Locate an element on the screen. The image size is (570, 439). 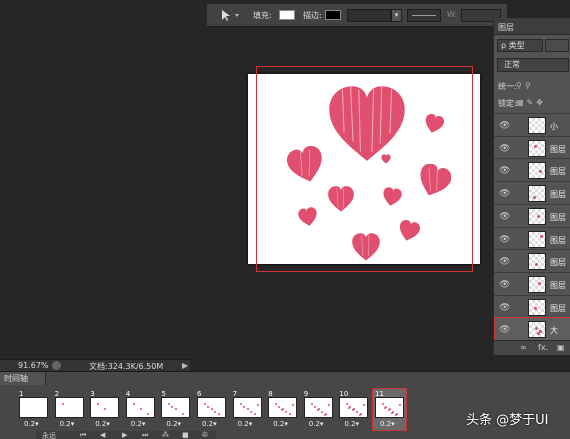
stroke-label: 描边: is located at coordinates (312, 15).